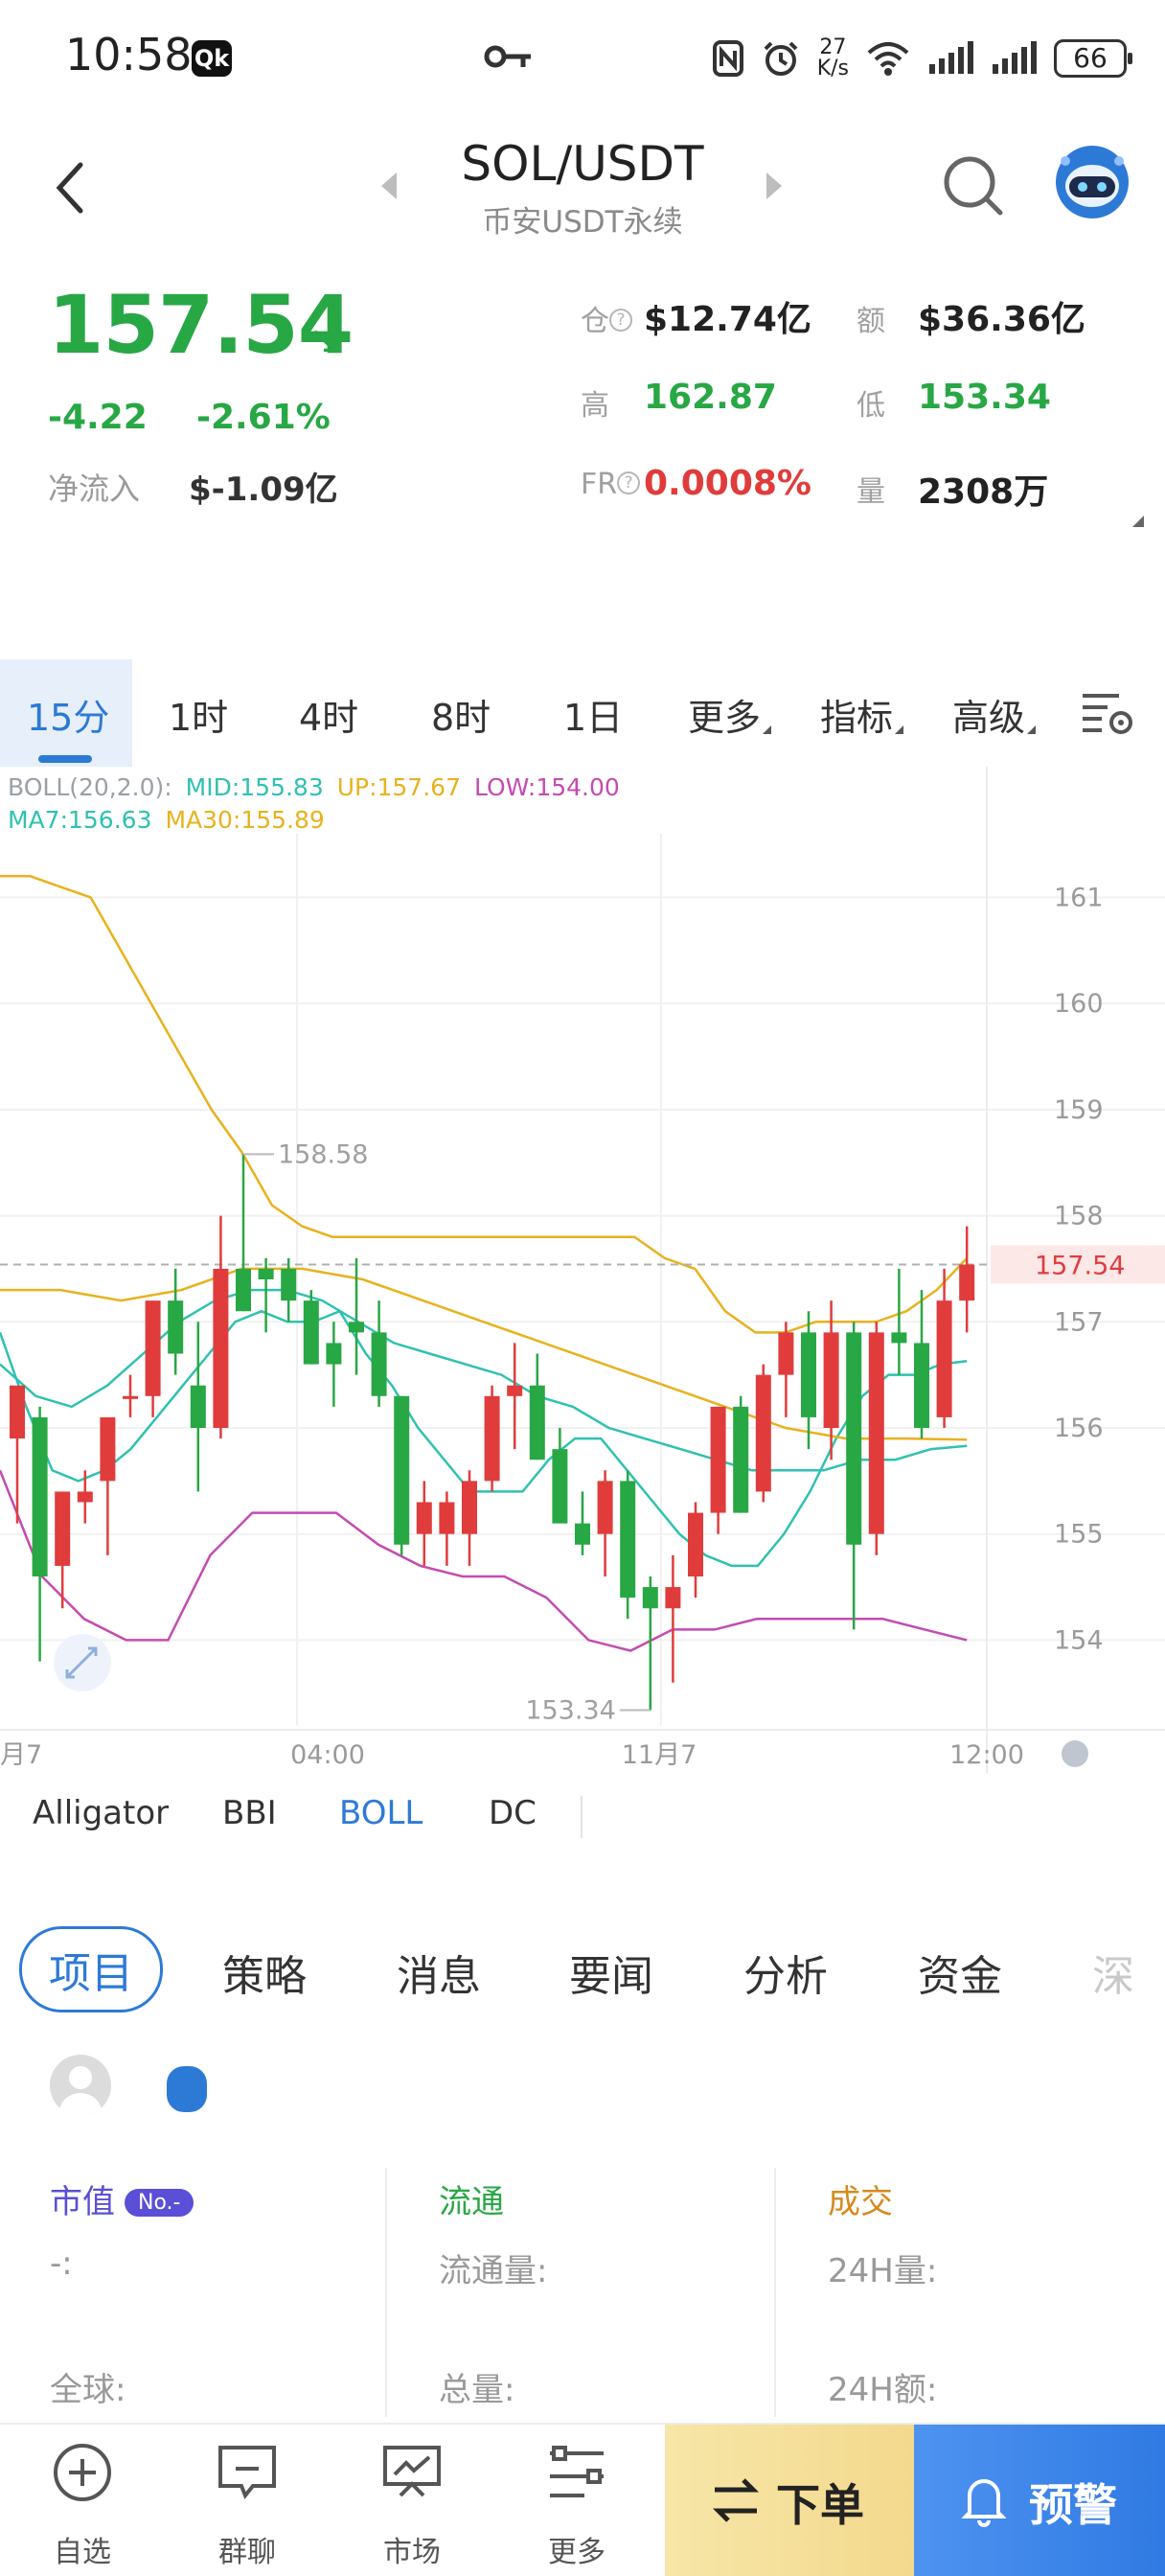 The height and width of the screenshot is (2576, 1165). Describe the element at coordinates (323, 1154) in the screenshot. I see `high-marker: 158.58` at that location.